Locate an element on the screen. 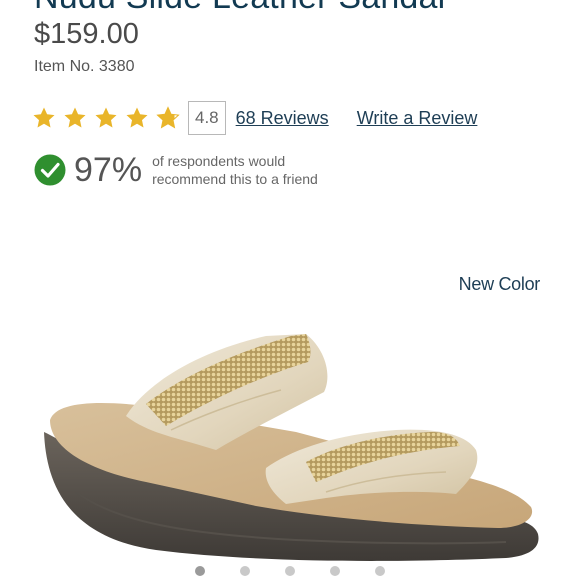 The height and width of the screenshot is (580, 580). reviews-link: 68 Reviews is located at coordinates (282, 118).